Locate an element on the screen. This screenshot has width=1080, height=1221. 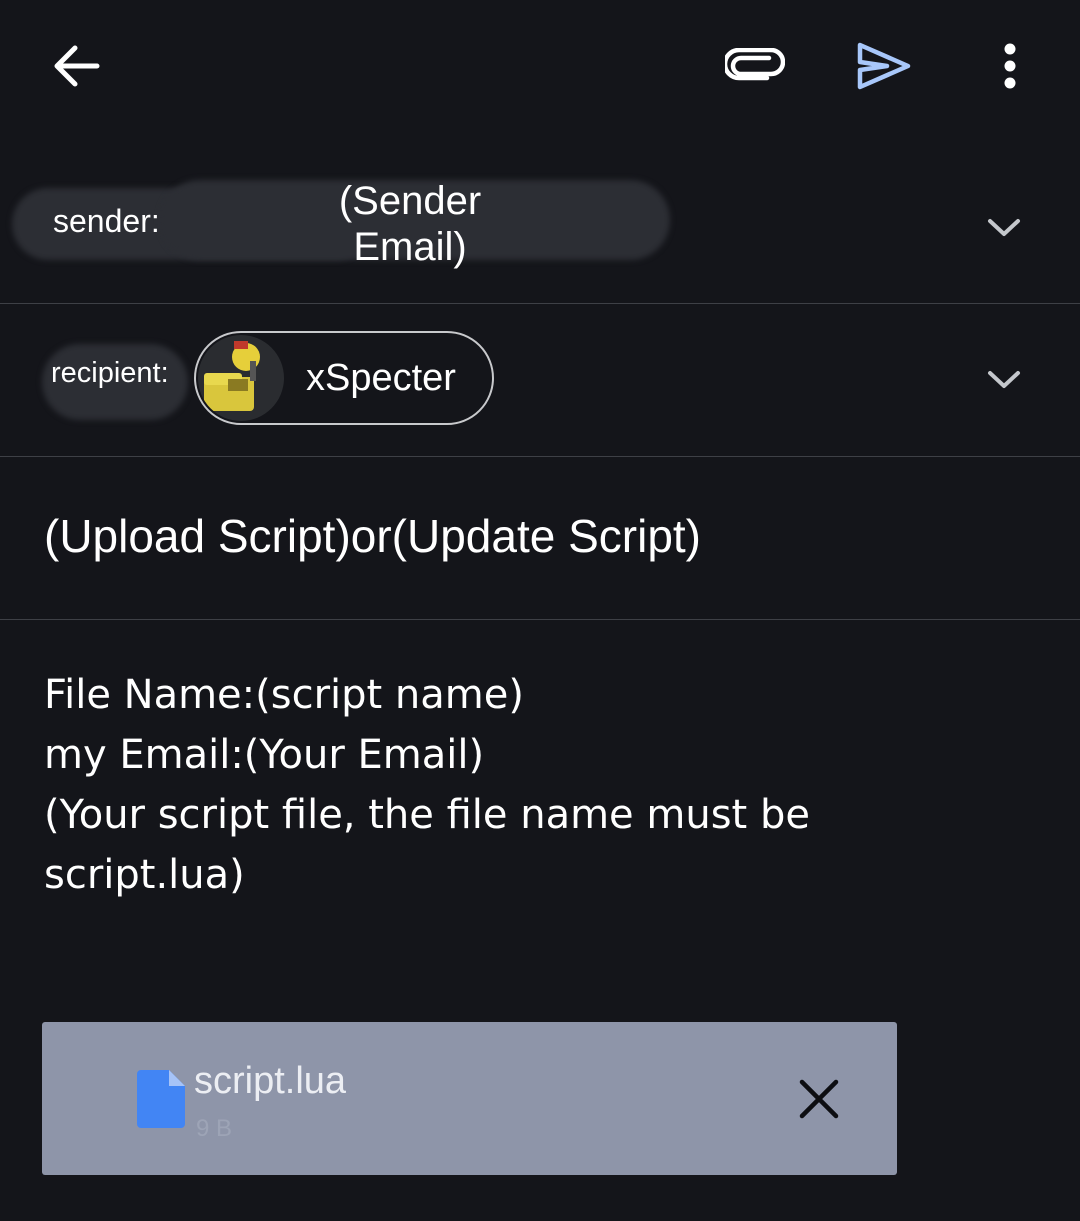
arrow-left-icon is located at coordinates (77, 66).